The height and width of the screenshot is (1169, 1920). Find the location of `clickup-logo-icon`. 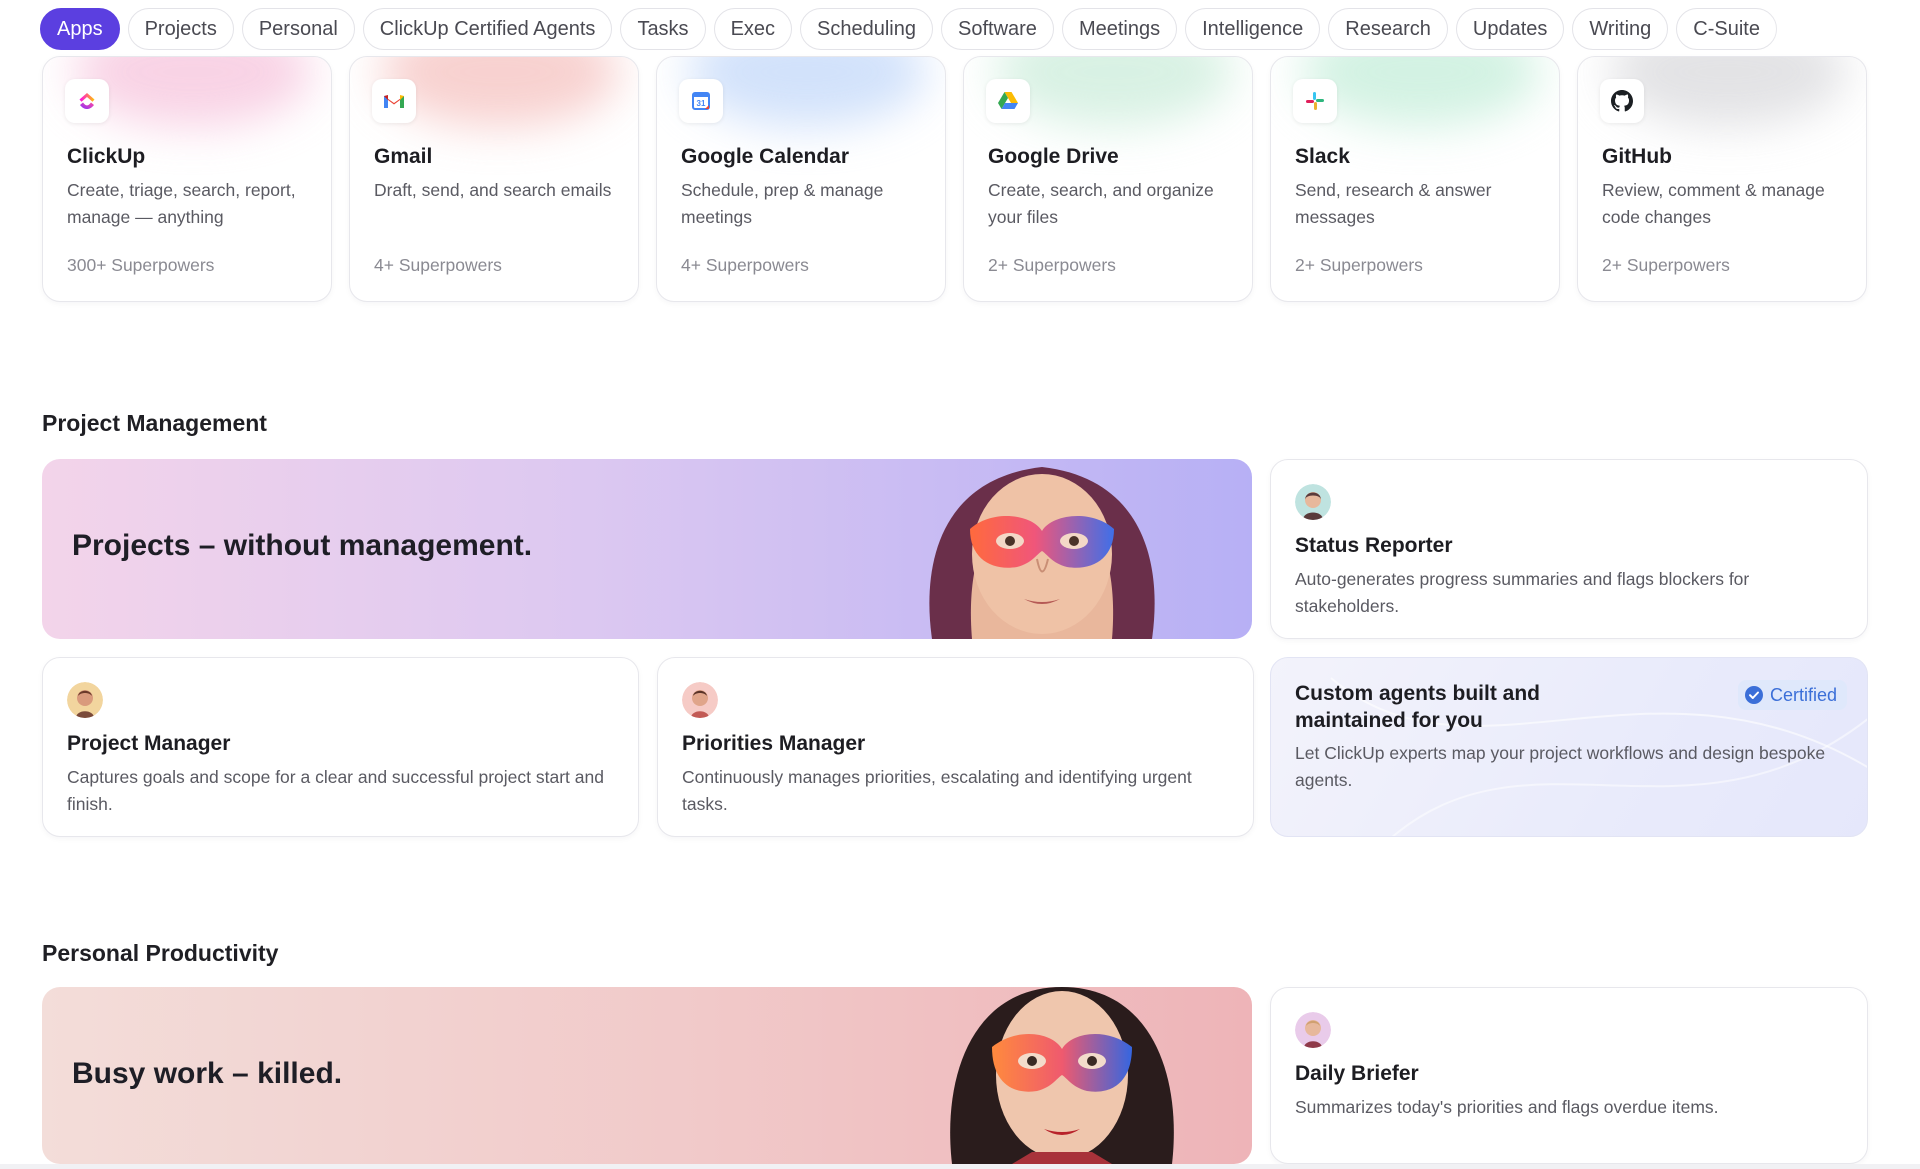

clickup-logo-icon is located at coordinates (87, 101).